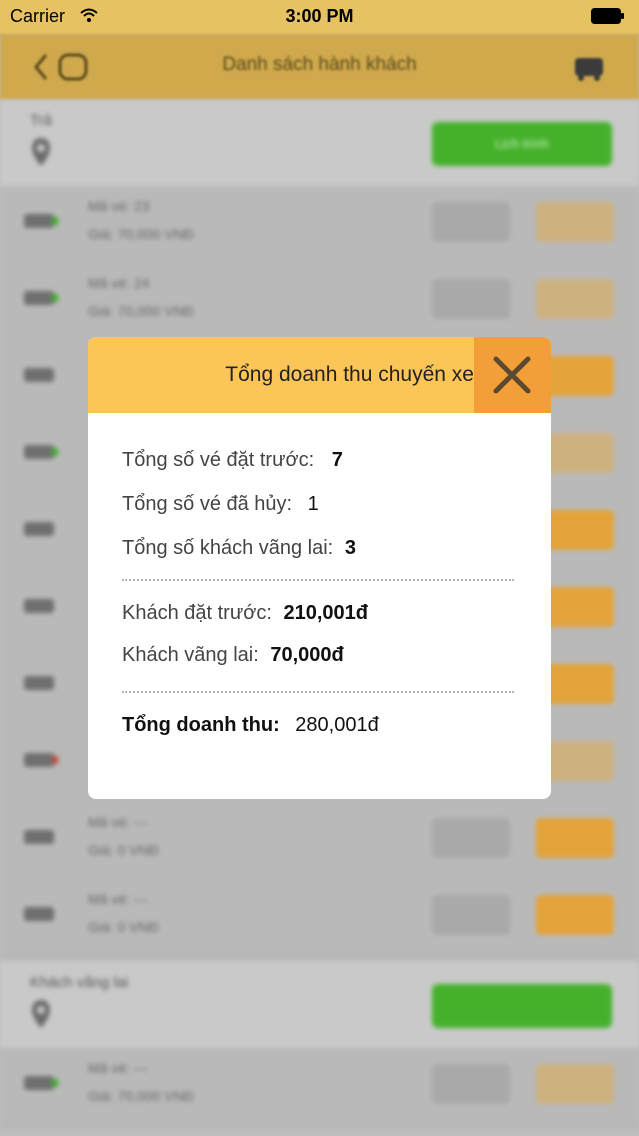 This screenshot has height=1136, width=639. Describe the element at coordinates (79, 982) in the screenshot. I see `section-label: Khách vãng lai` at that location.